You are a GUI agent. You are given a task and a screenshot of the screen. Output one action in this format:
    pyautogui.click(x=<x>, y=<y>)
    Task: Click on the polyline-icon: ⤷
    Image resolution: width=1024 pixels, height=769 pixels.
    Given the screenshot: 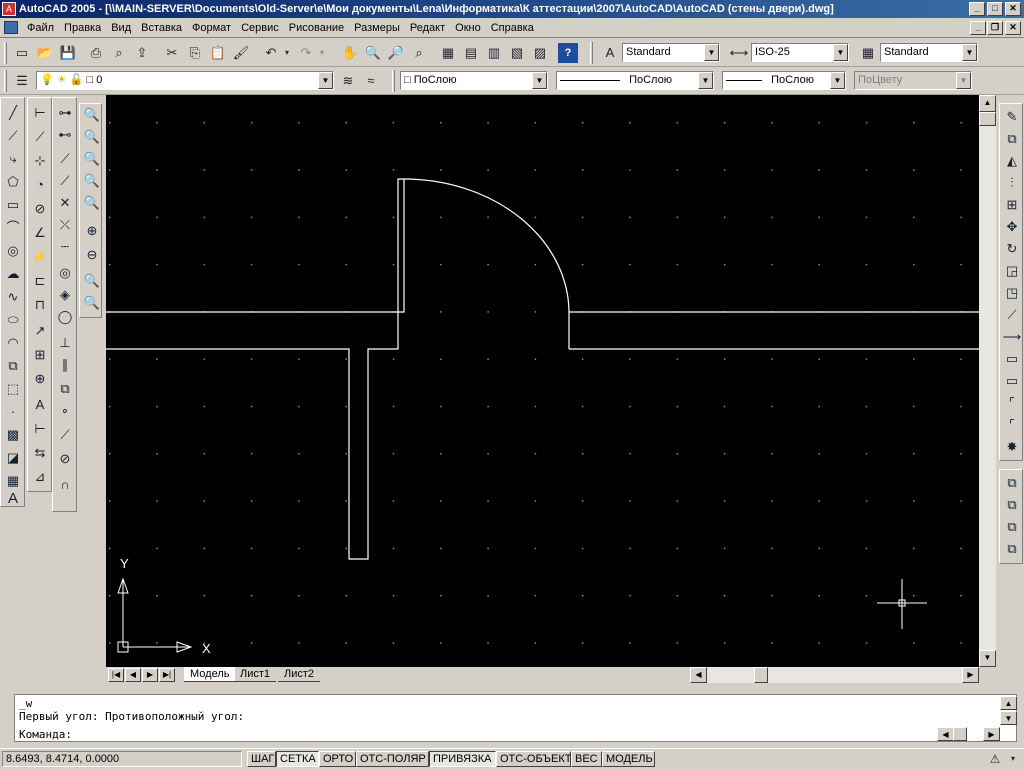 What is the action you would take?
    pyautogui.click(x=13, y=159)
    